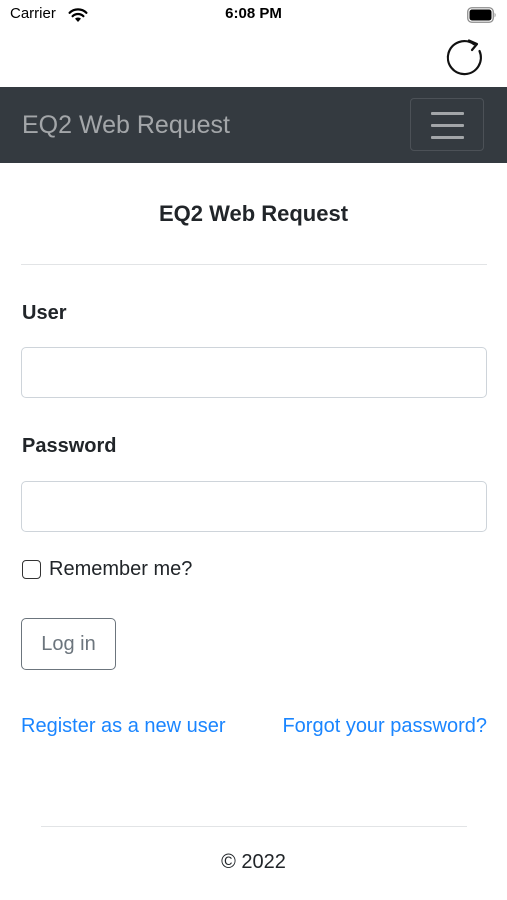  What do you see at coordinates (481, 15) in the screenshot?
I see `battery-full-icon` at bounding box center [481, 15].